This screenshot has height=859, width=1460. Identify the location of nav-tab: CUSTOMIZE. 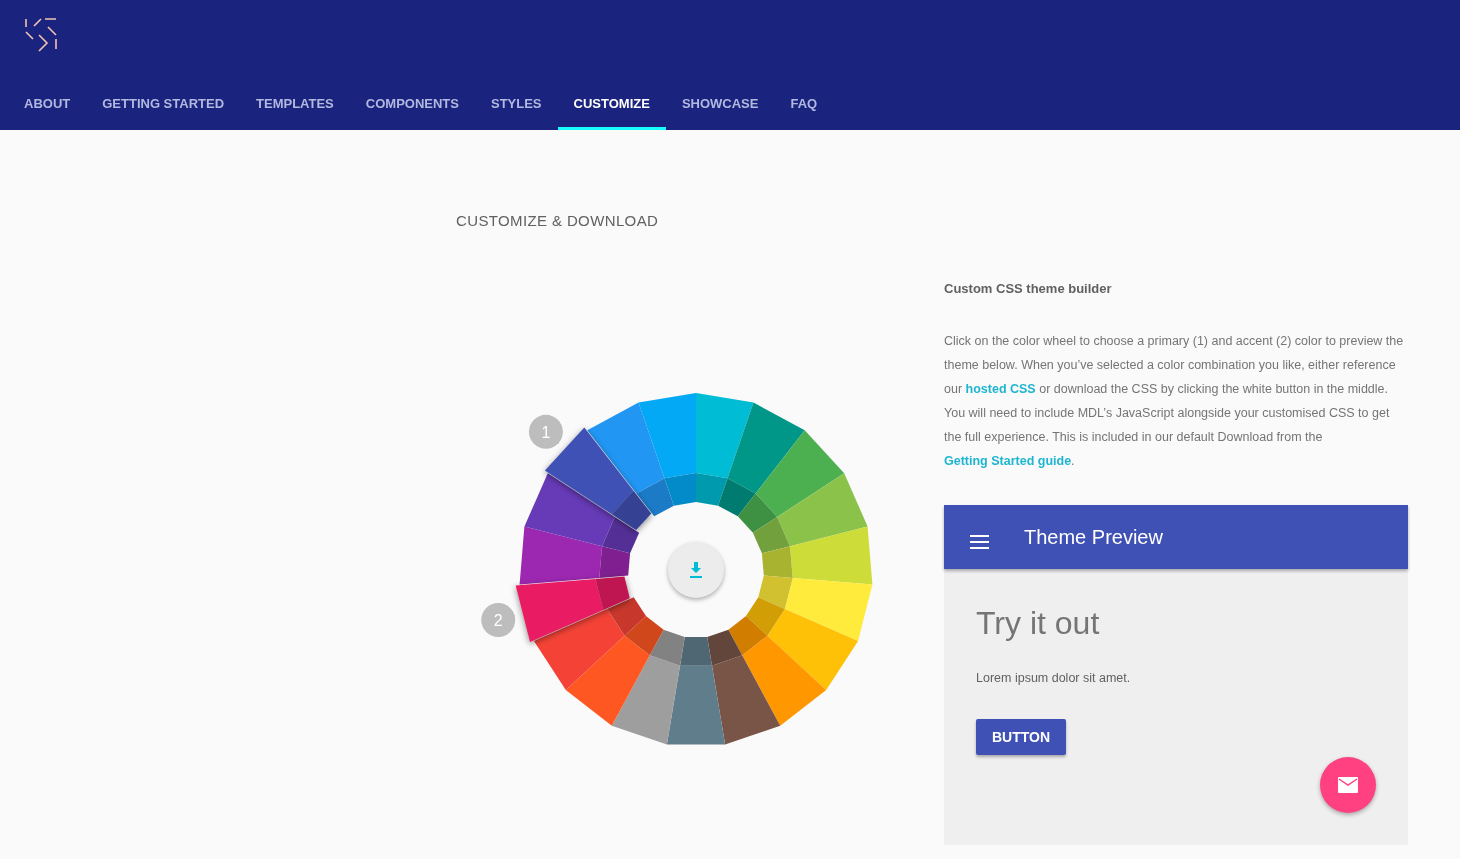
(611, 105).